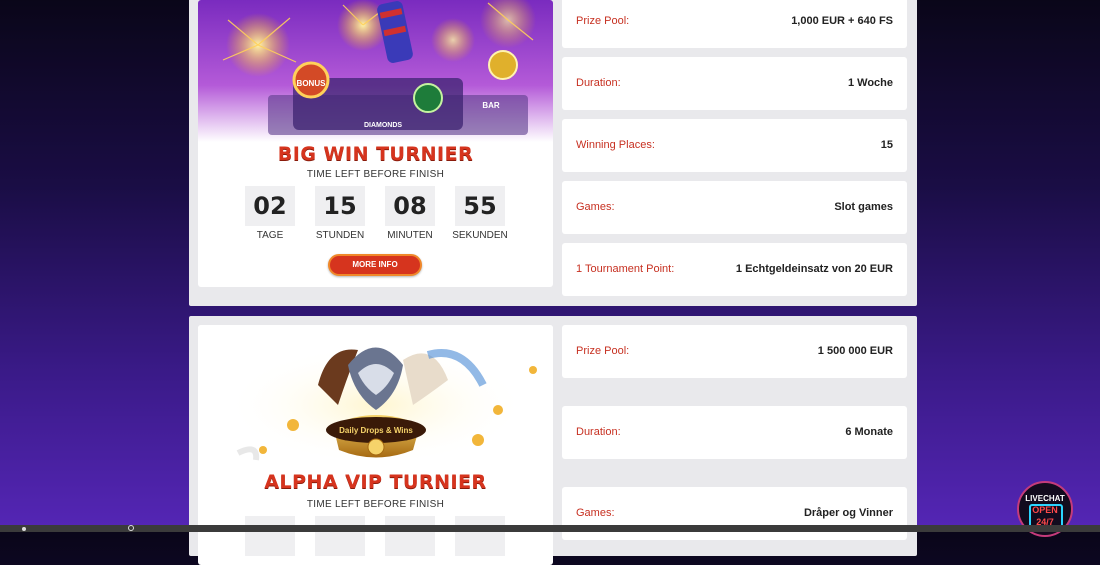 The width and height of the screenshot is (1100, 565). Describe the element at coordinates (340, 206) in the screenshot. I see `countdown-hours-value: 15` at that location.